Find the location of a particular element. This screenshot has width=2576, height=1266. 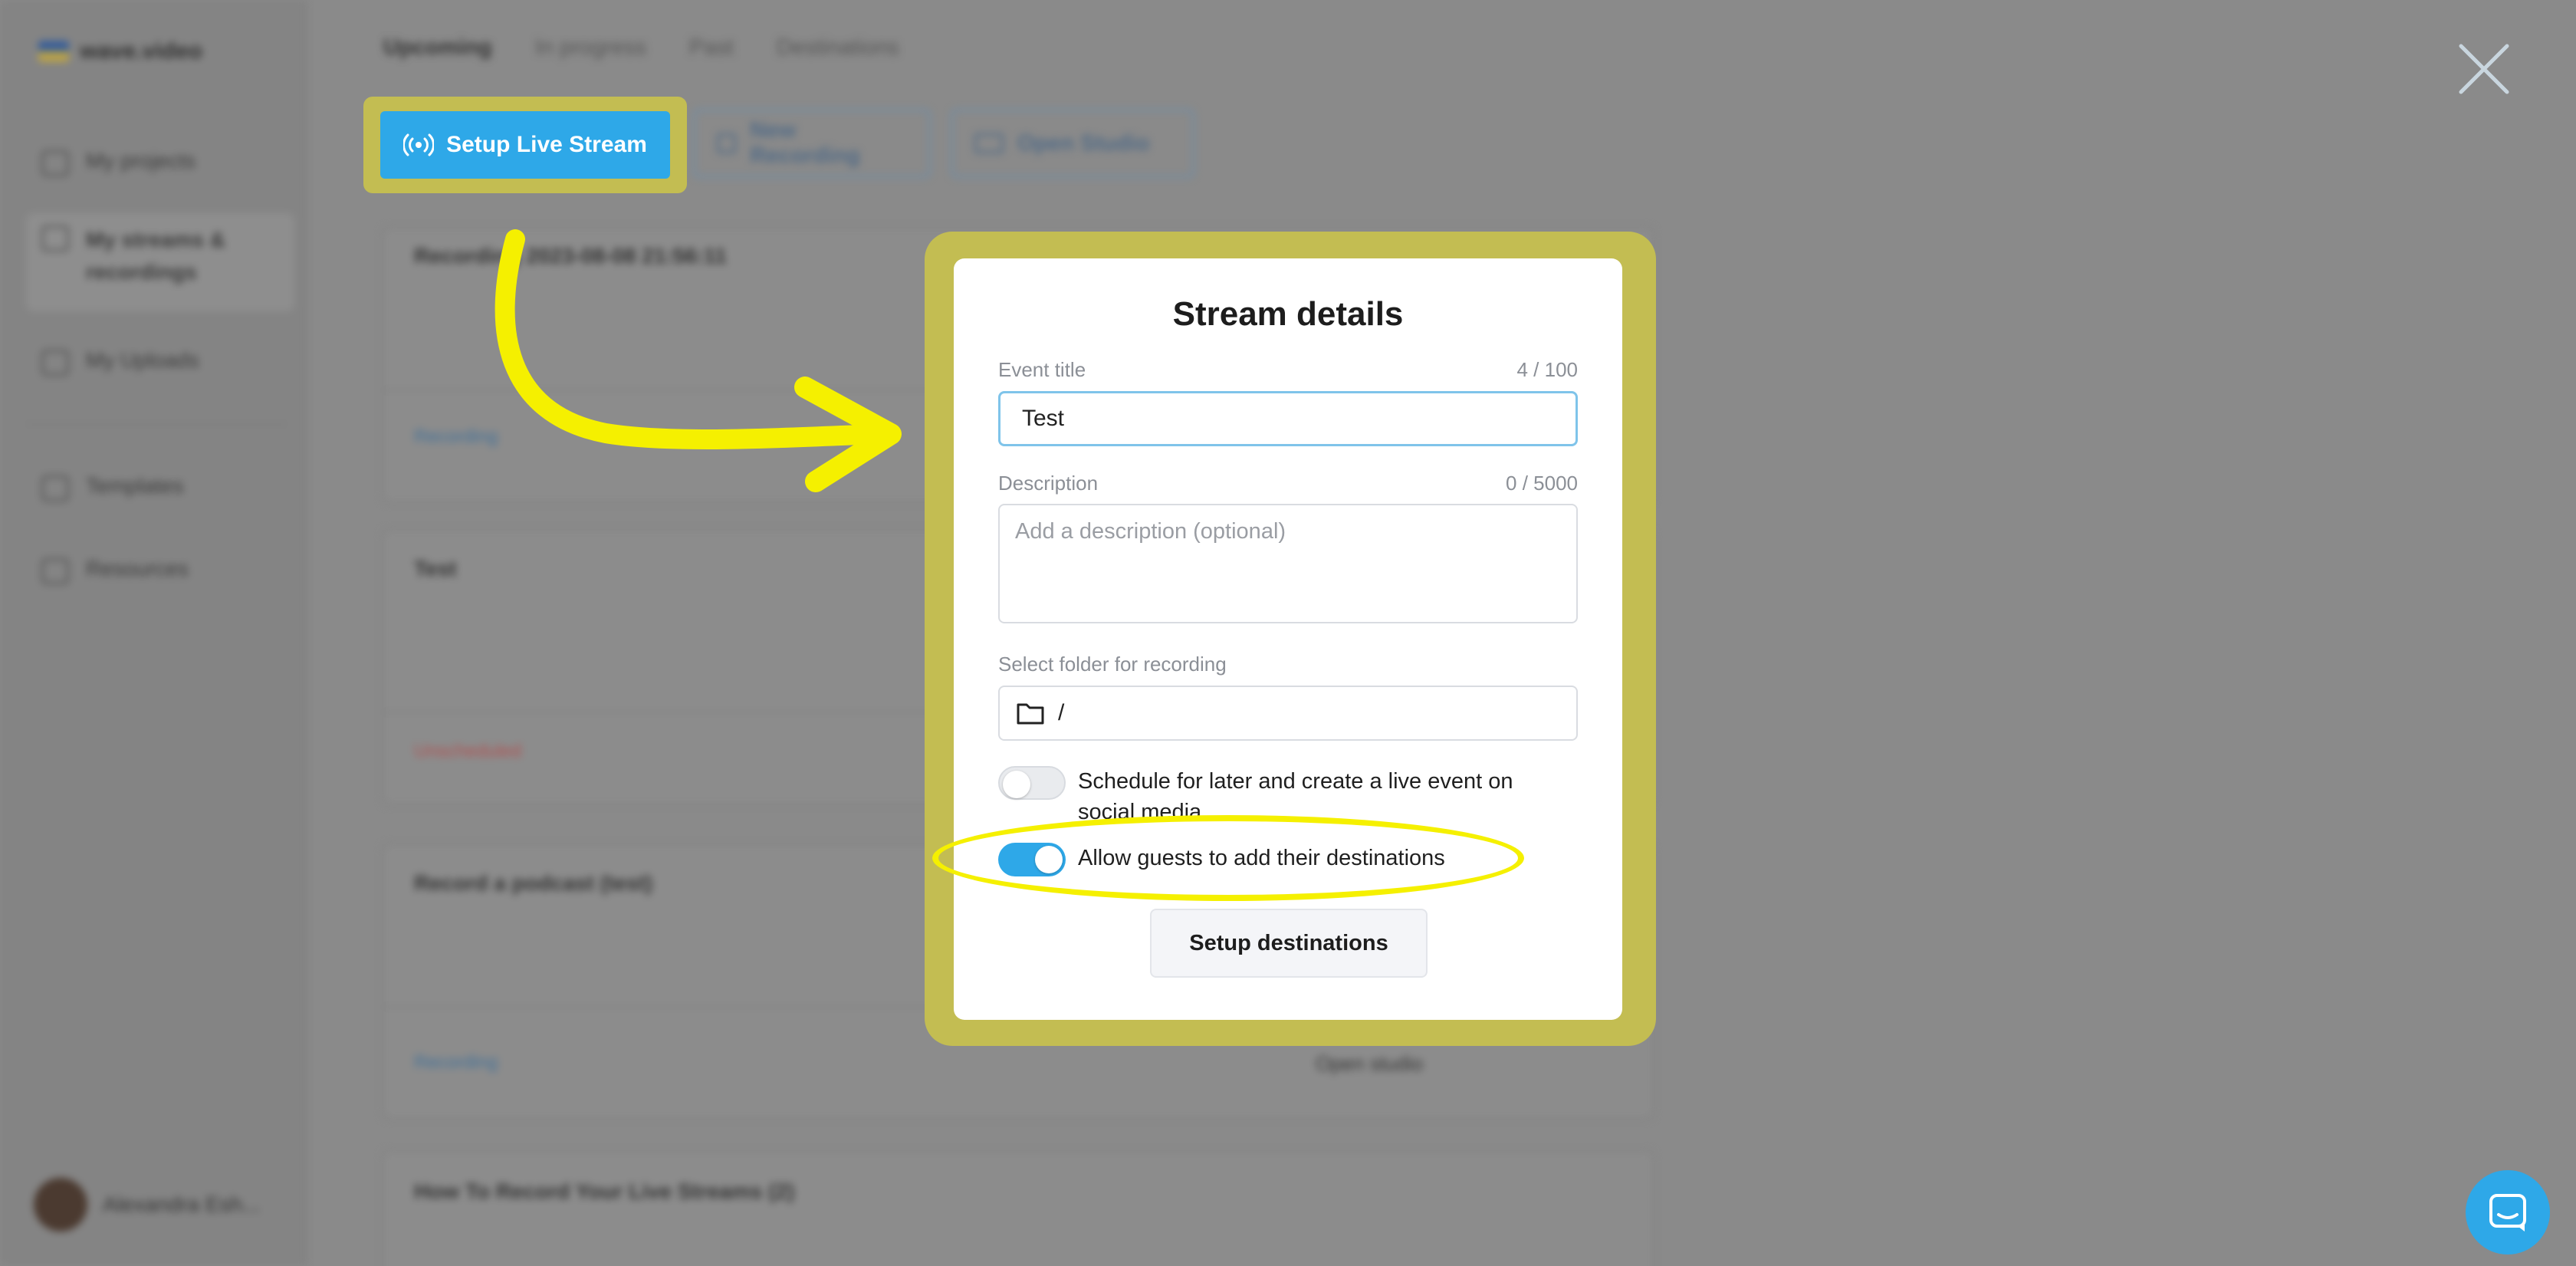

annotation-ellipse is located at coordinates (1228, 858).